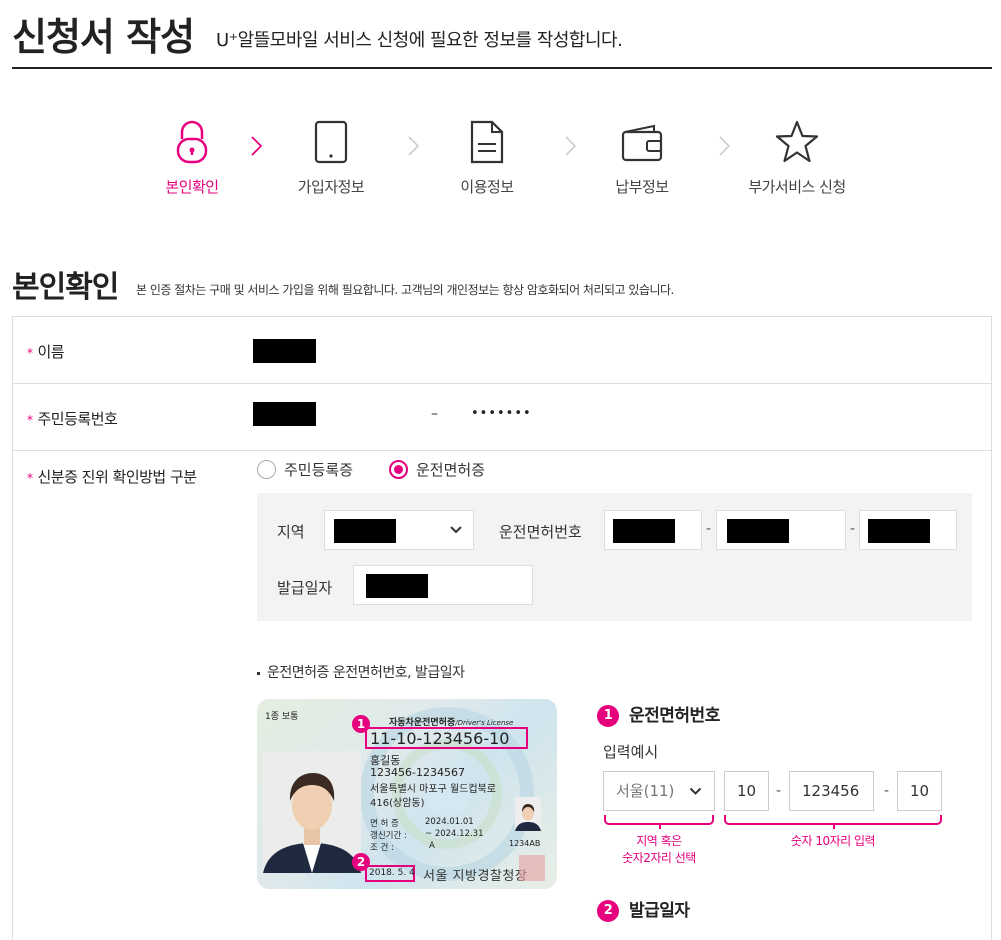 Image resolution: width=1001 pixels, height=940 pixels. What do you see at coordinates (746, 791) in the screenshot?
I see `example-part1: 10` at bounding box center [746, 791].